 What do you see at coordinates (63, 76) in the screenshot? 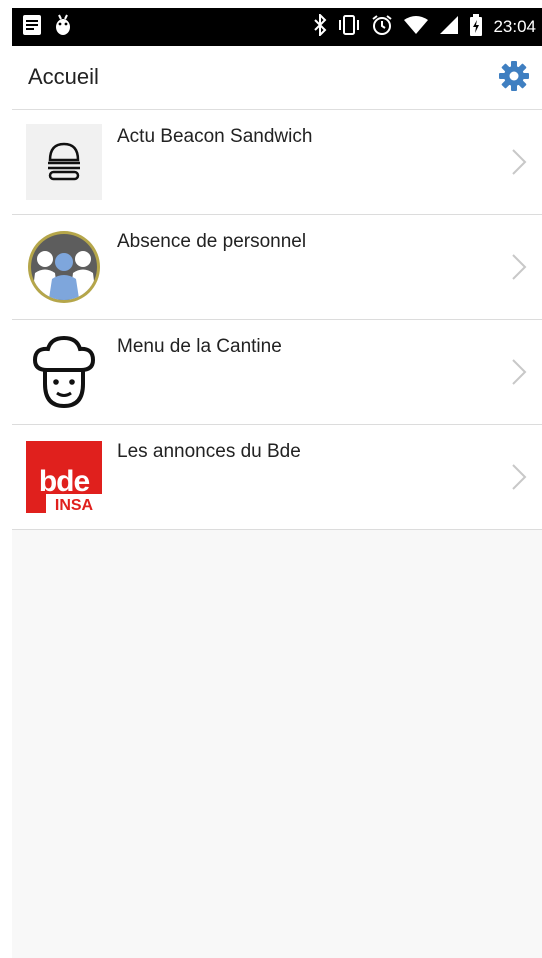
I see `page-title: Accueil` at bounding box center [63, 76].